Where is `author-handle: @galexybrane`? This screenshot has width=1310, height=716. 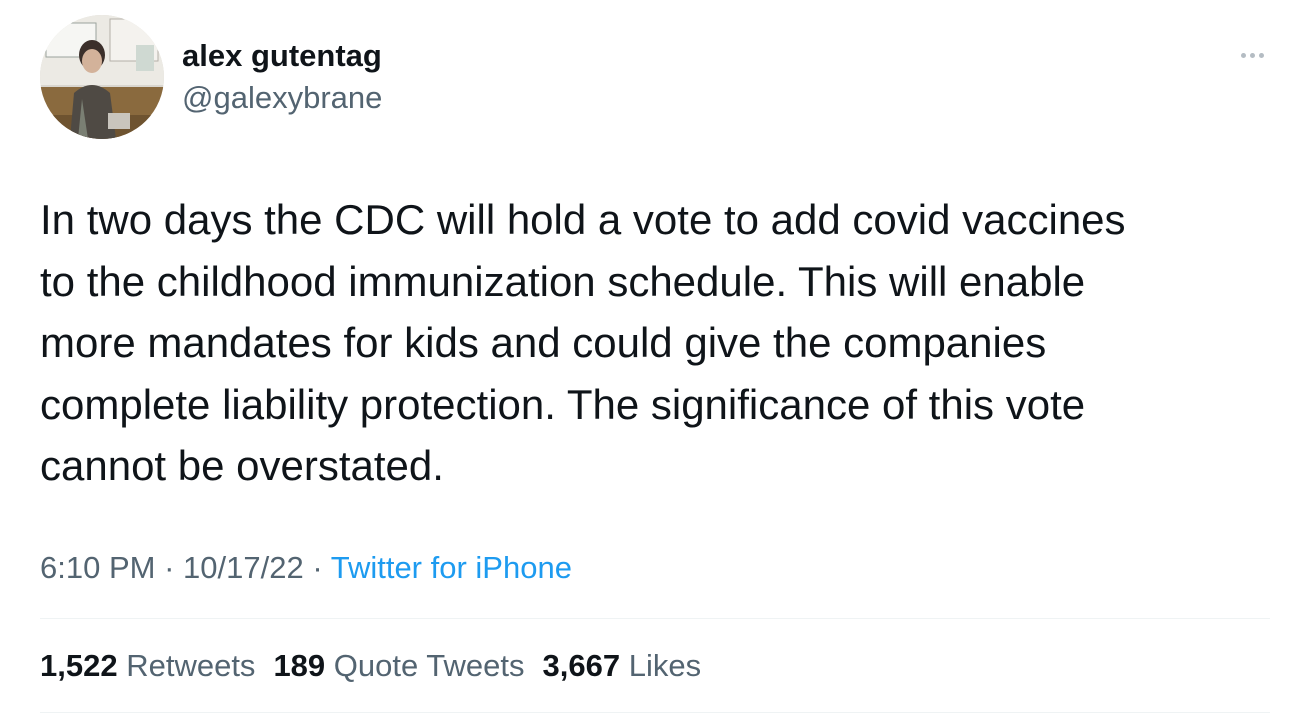 author-handle: @galexybrane is located at coordinates (282, 98).